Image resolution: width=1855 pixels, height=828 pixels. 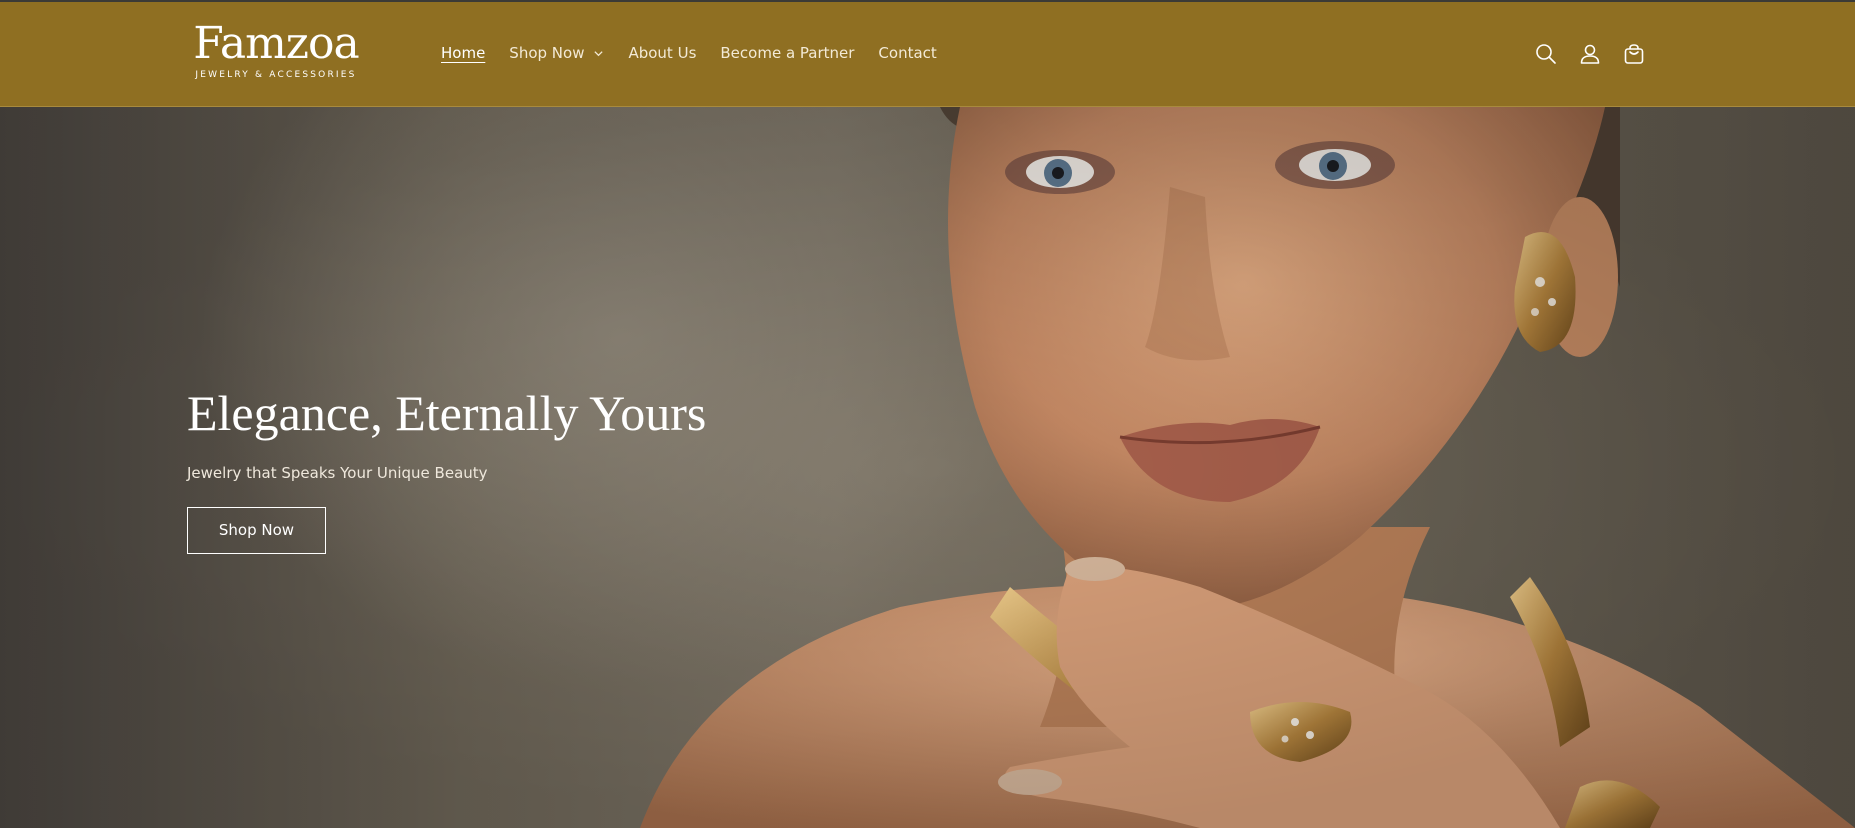 I want to click on search-button, so click(x=1546, y=54).